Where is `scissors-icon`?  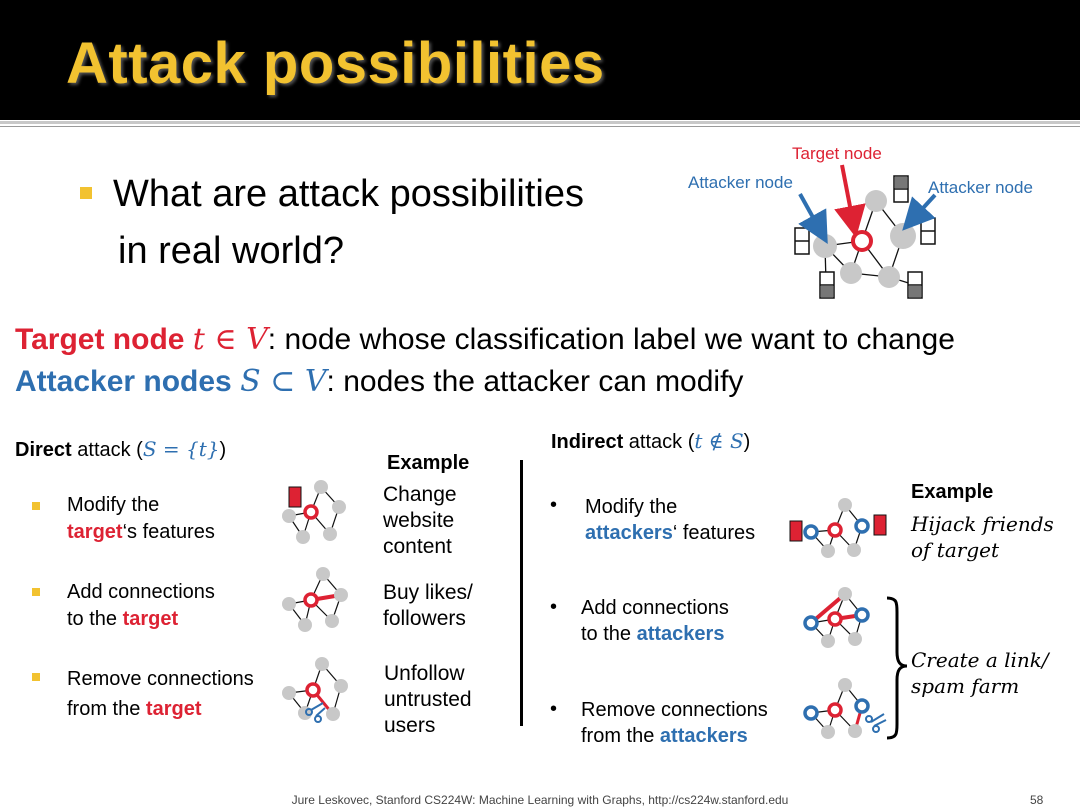
scissors-icon is located at coordinates (876, 723).